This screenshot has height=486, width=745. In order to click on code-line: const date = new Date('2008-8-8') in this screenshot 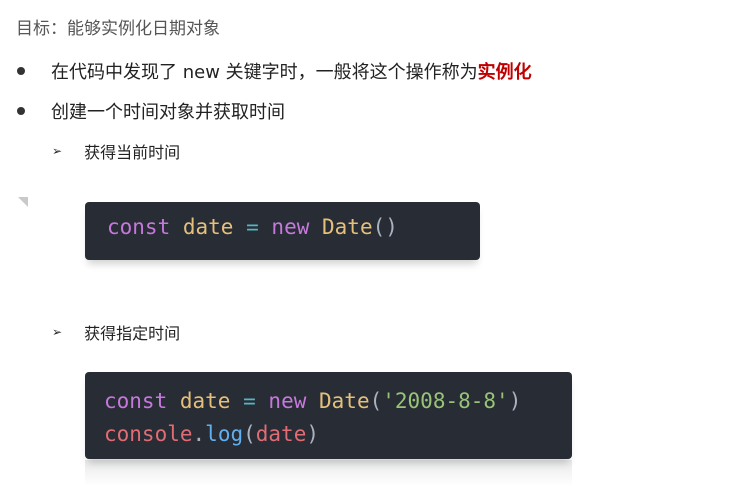, I will do `click(338, 401)`.